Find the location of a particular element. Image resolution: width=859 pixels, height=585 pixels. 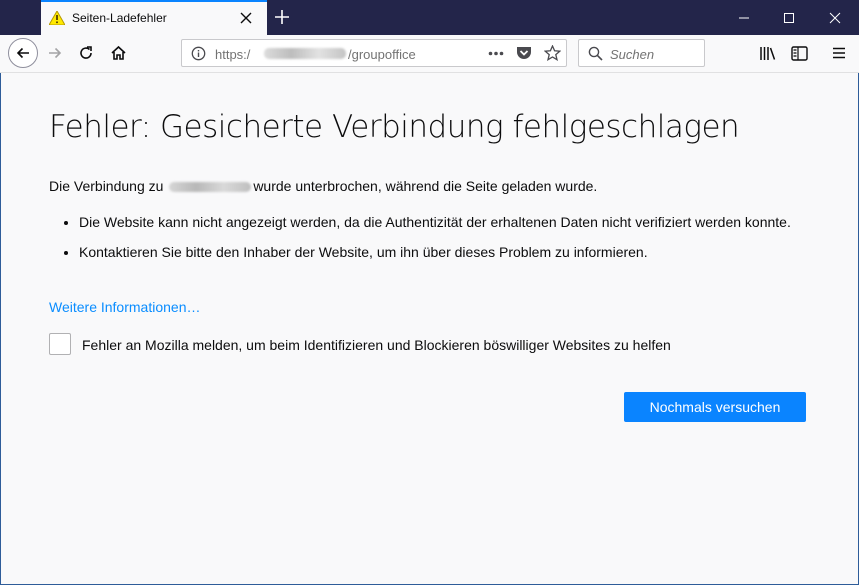

title-bar: Seiten-Ladefehler is located at coordinates (429, 17).